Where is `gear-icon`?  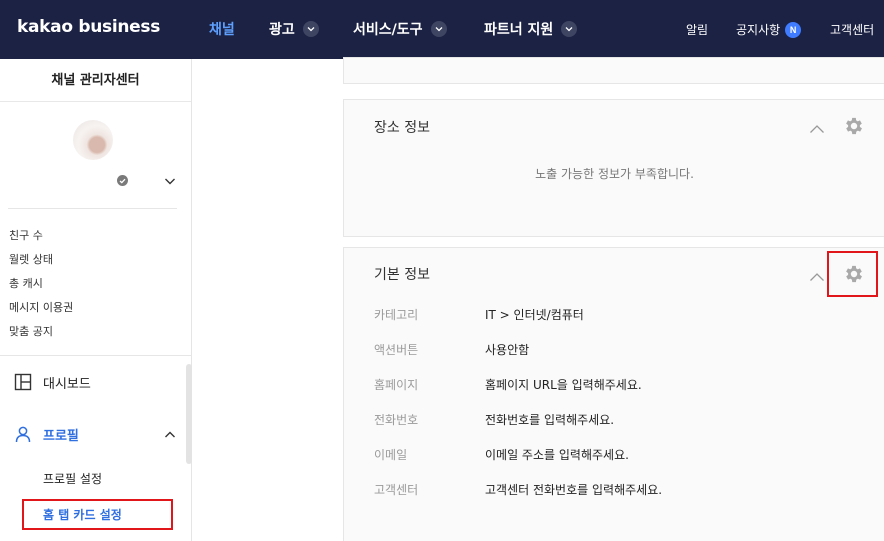
gear-icon is located at coordinates (854, 126).